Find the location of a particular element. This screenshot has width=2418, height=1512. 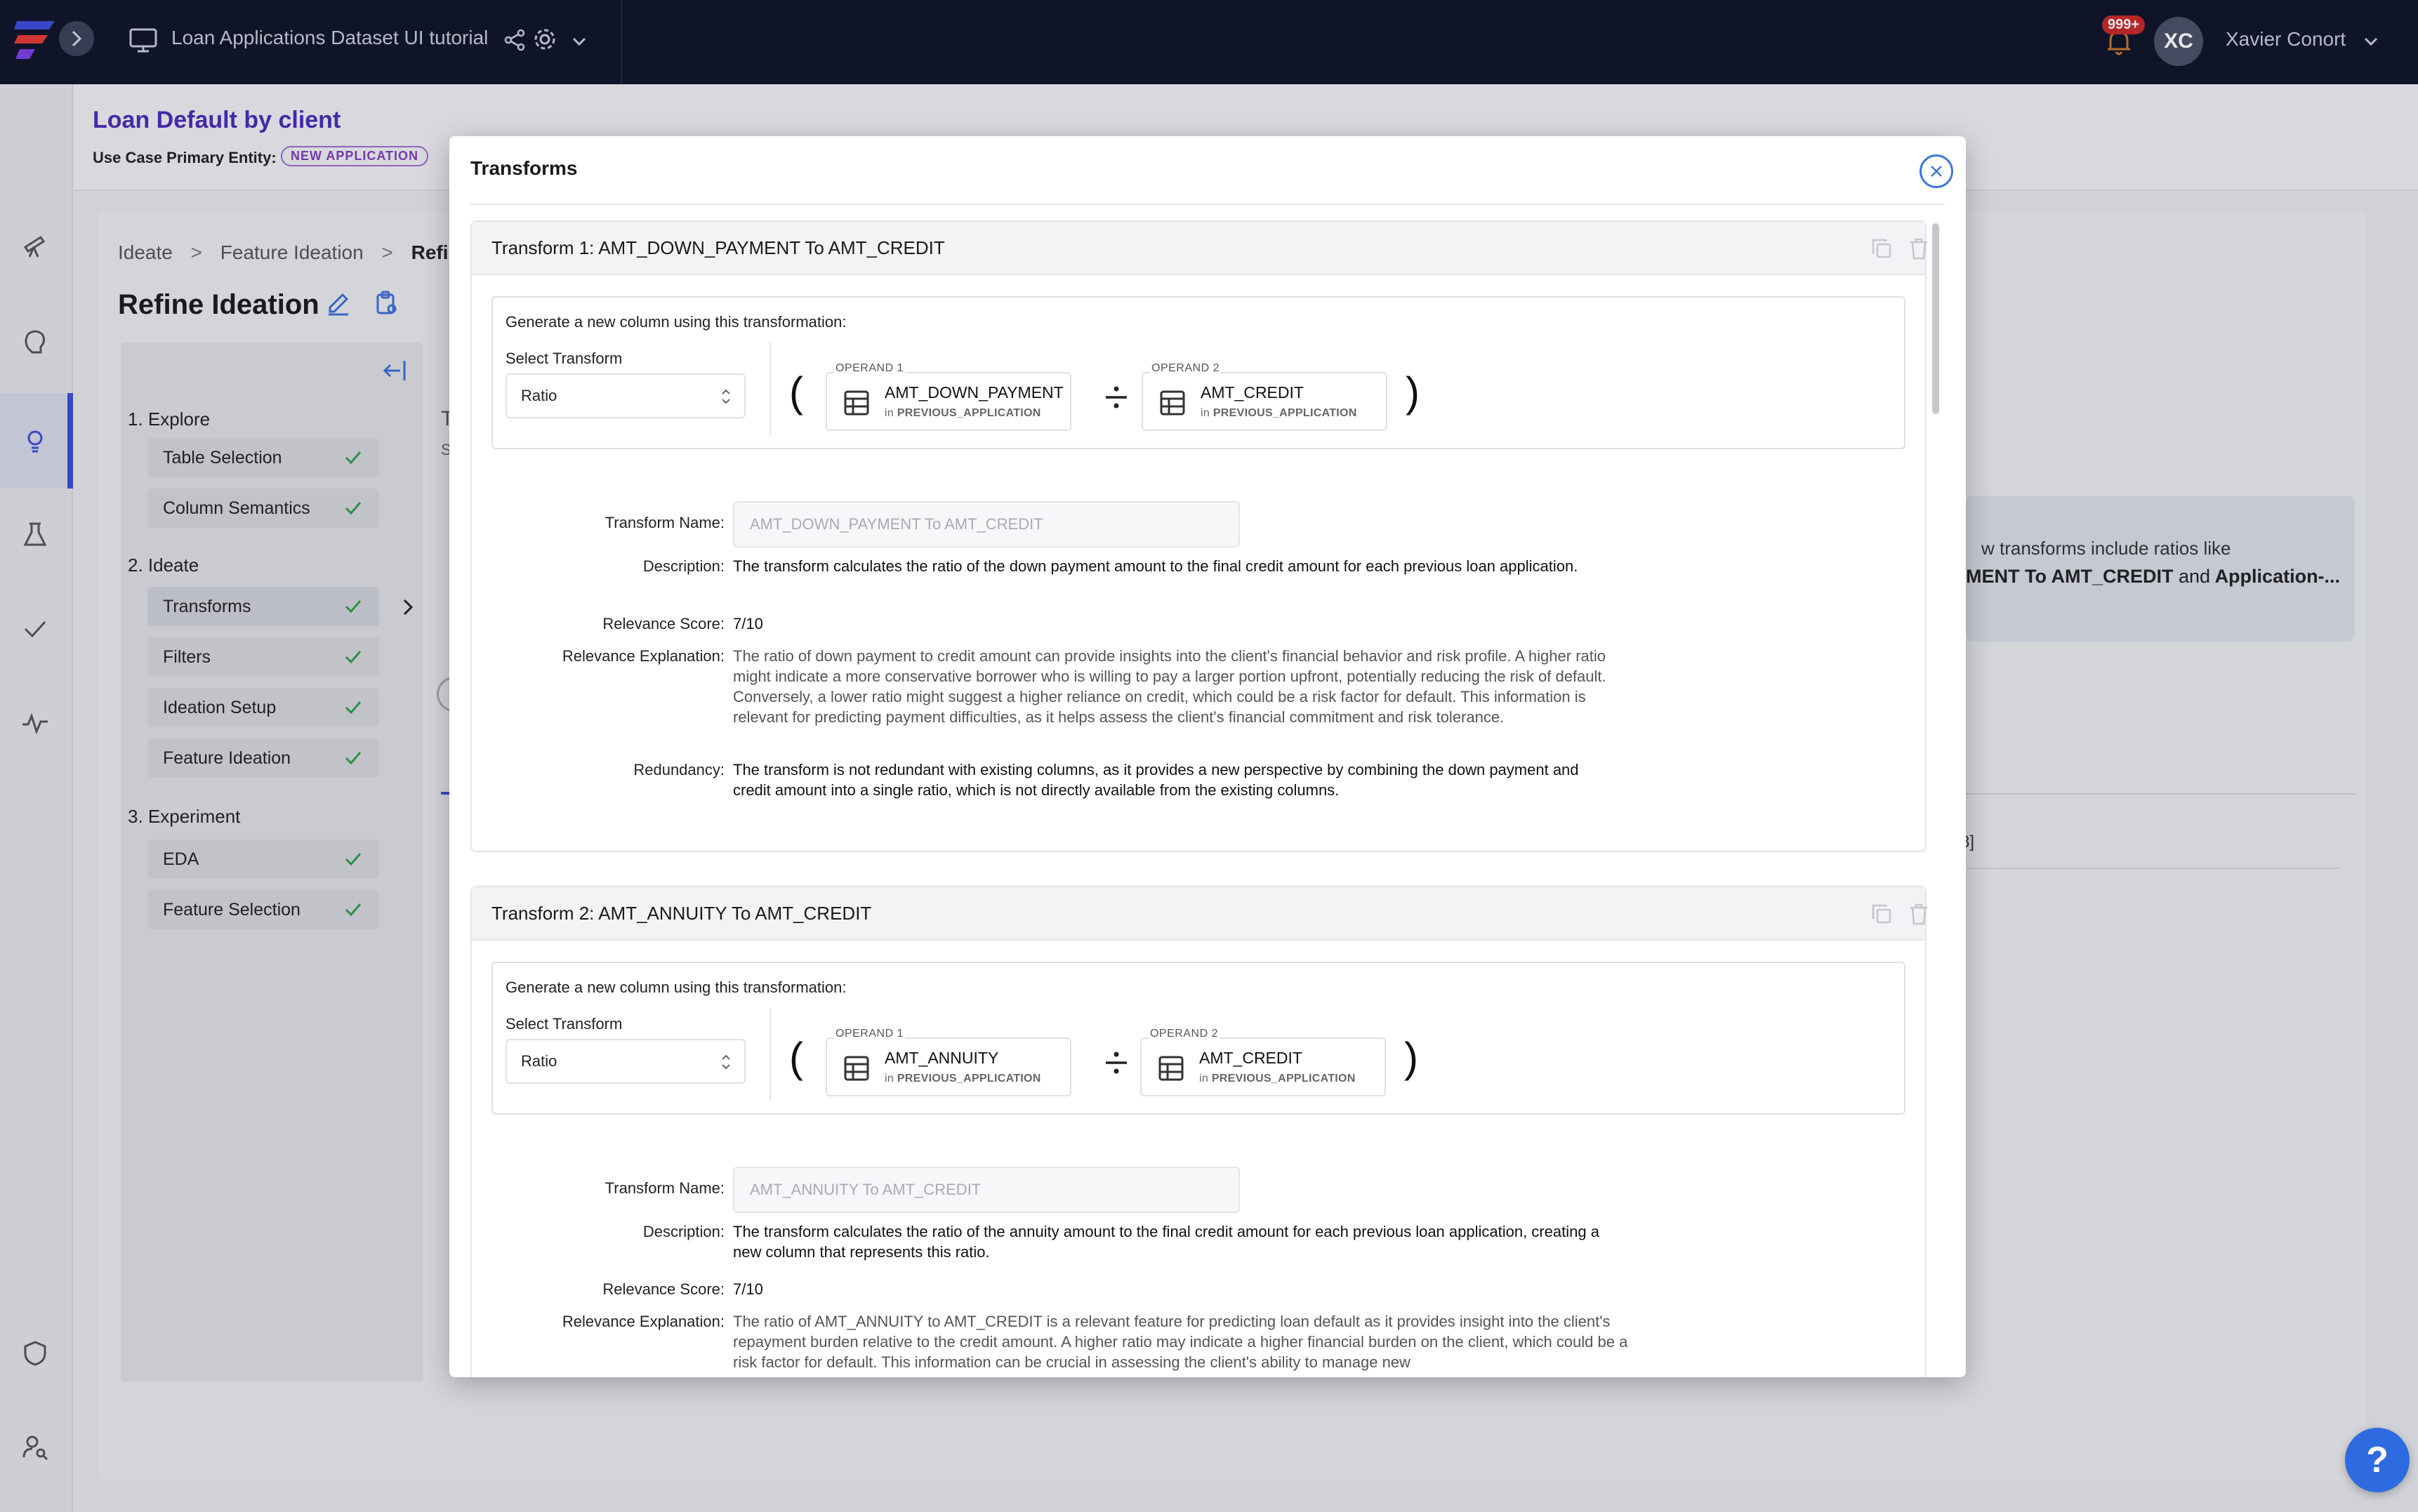

close-icon is located at coordinates (1936, 171).